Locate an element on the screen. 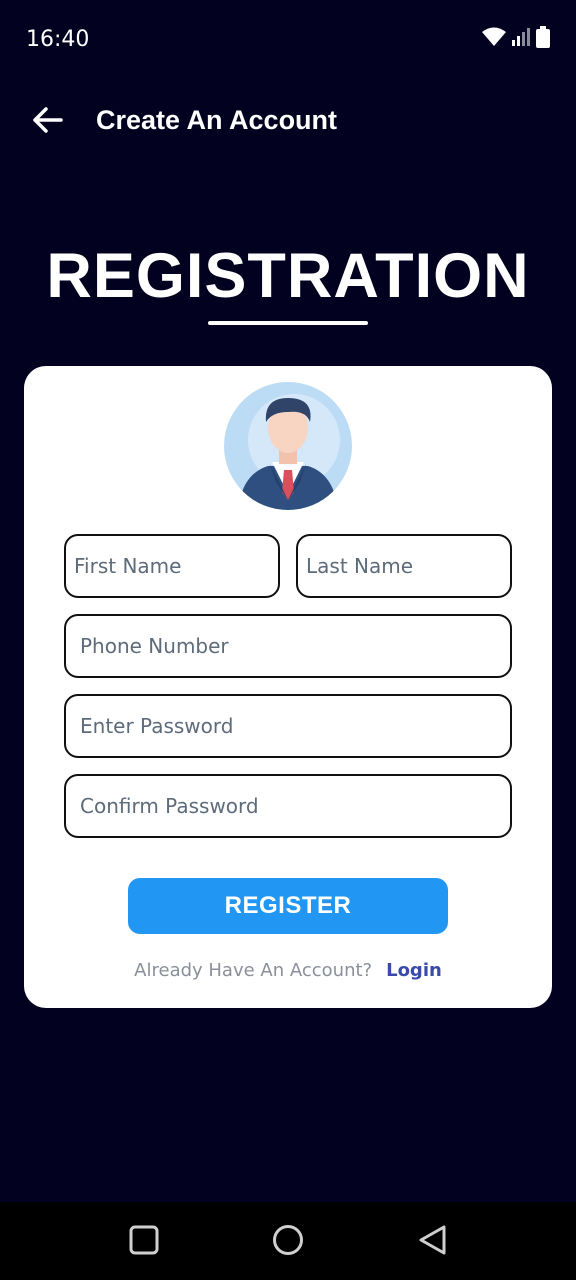 This screenshot has width=576, height=1280. back-triangle-icon is located at coordinates (432, 1242).